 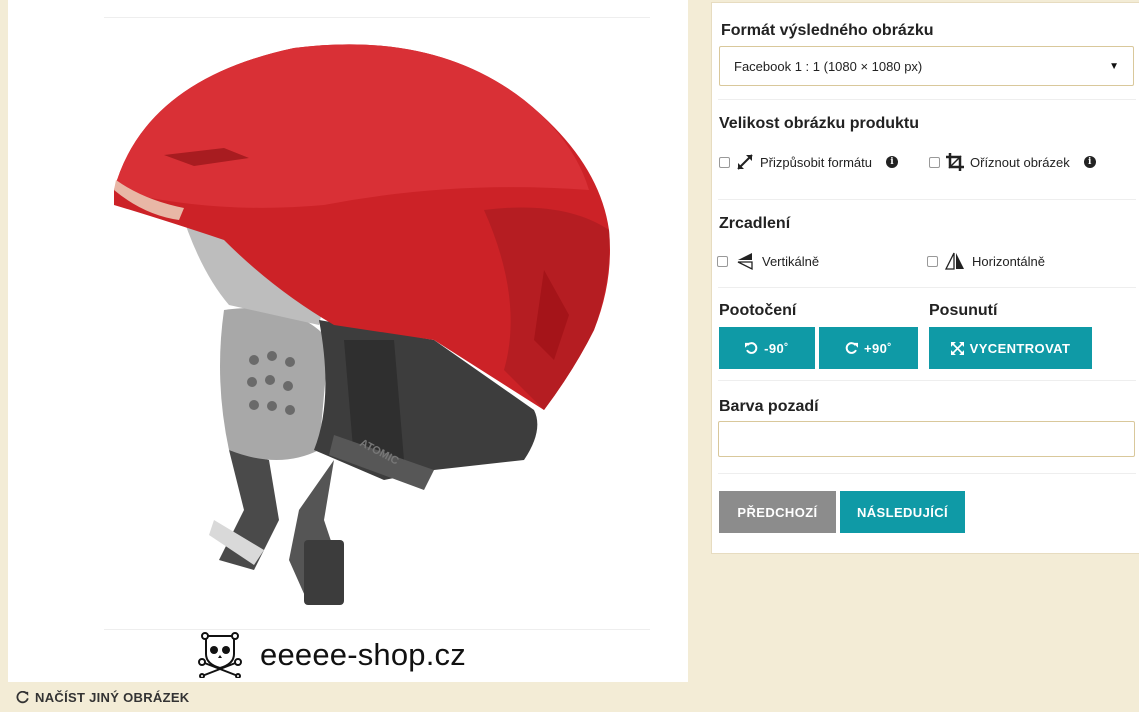 What do you see at coordinates (363, 654) in the screenshot?
I see `shop-brand-text: eeeee-shop.cz` at bounding box center [363, 654].